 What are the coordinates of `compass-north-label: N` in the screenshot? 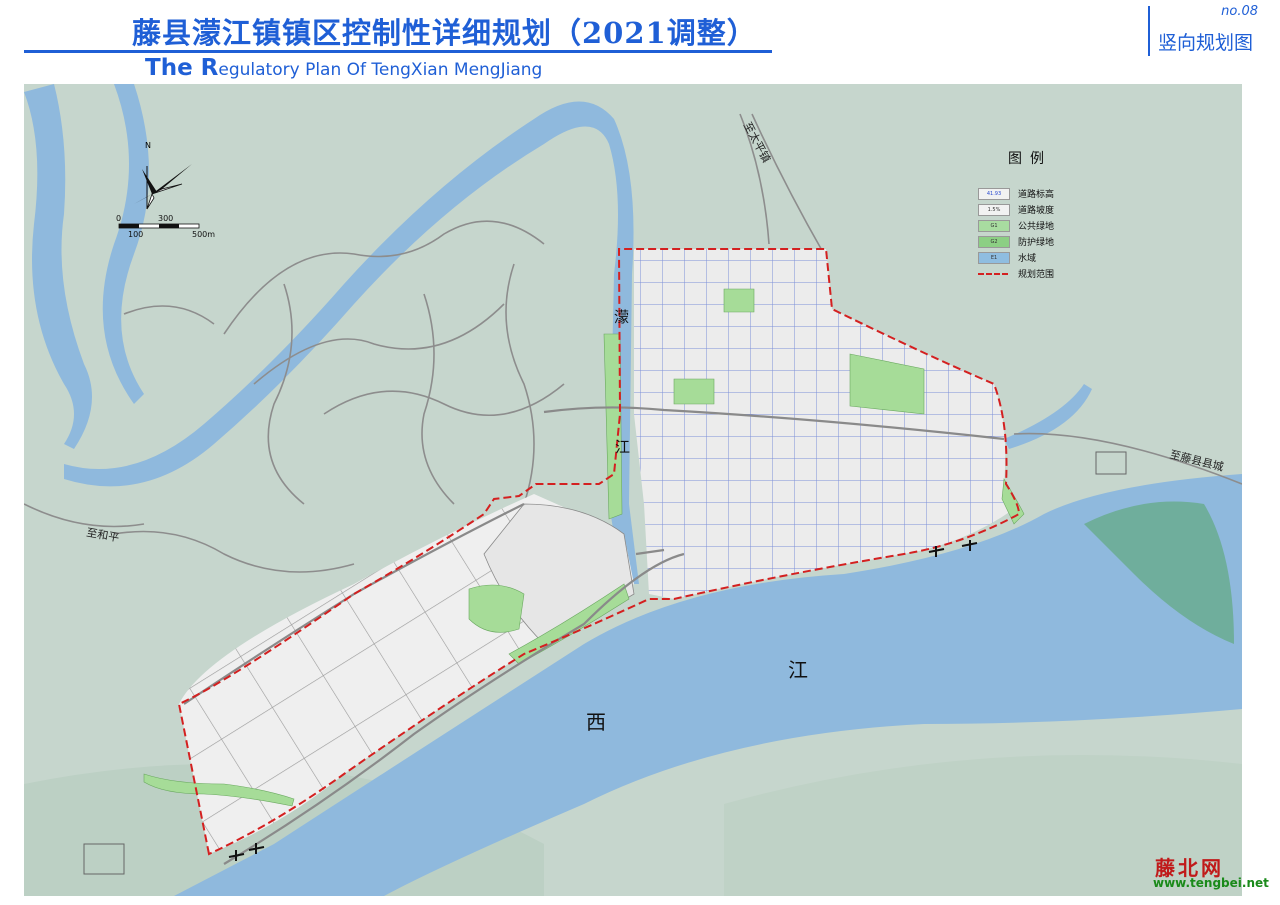 It's located at (148, 145).